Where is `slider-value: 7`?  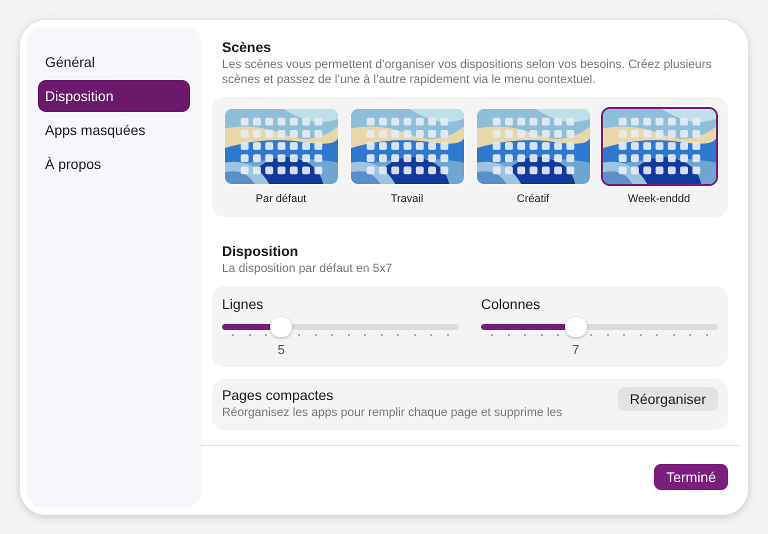
slider-value: 7 is located at coordinates (576, 349).